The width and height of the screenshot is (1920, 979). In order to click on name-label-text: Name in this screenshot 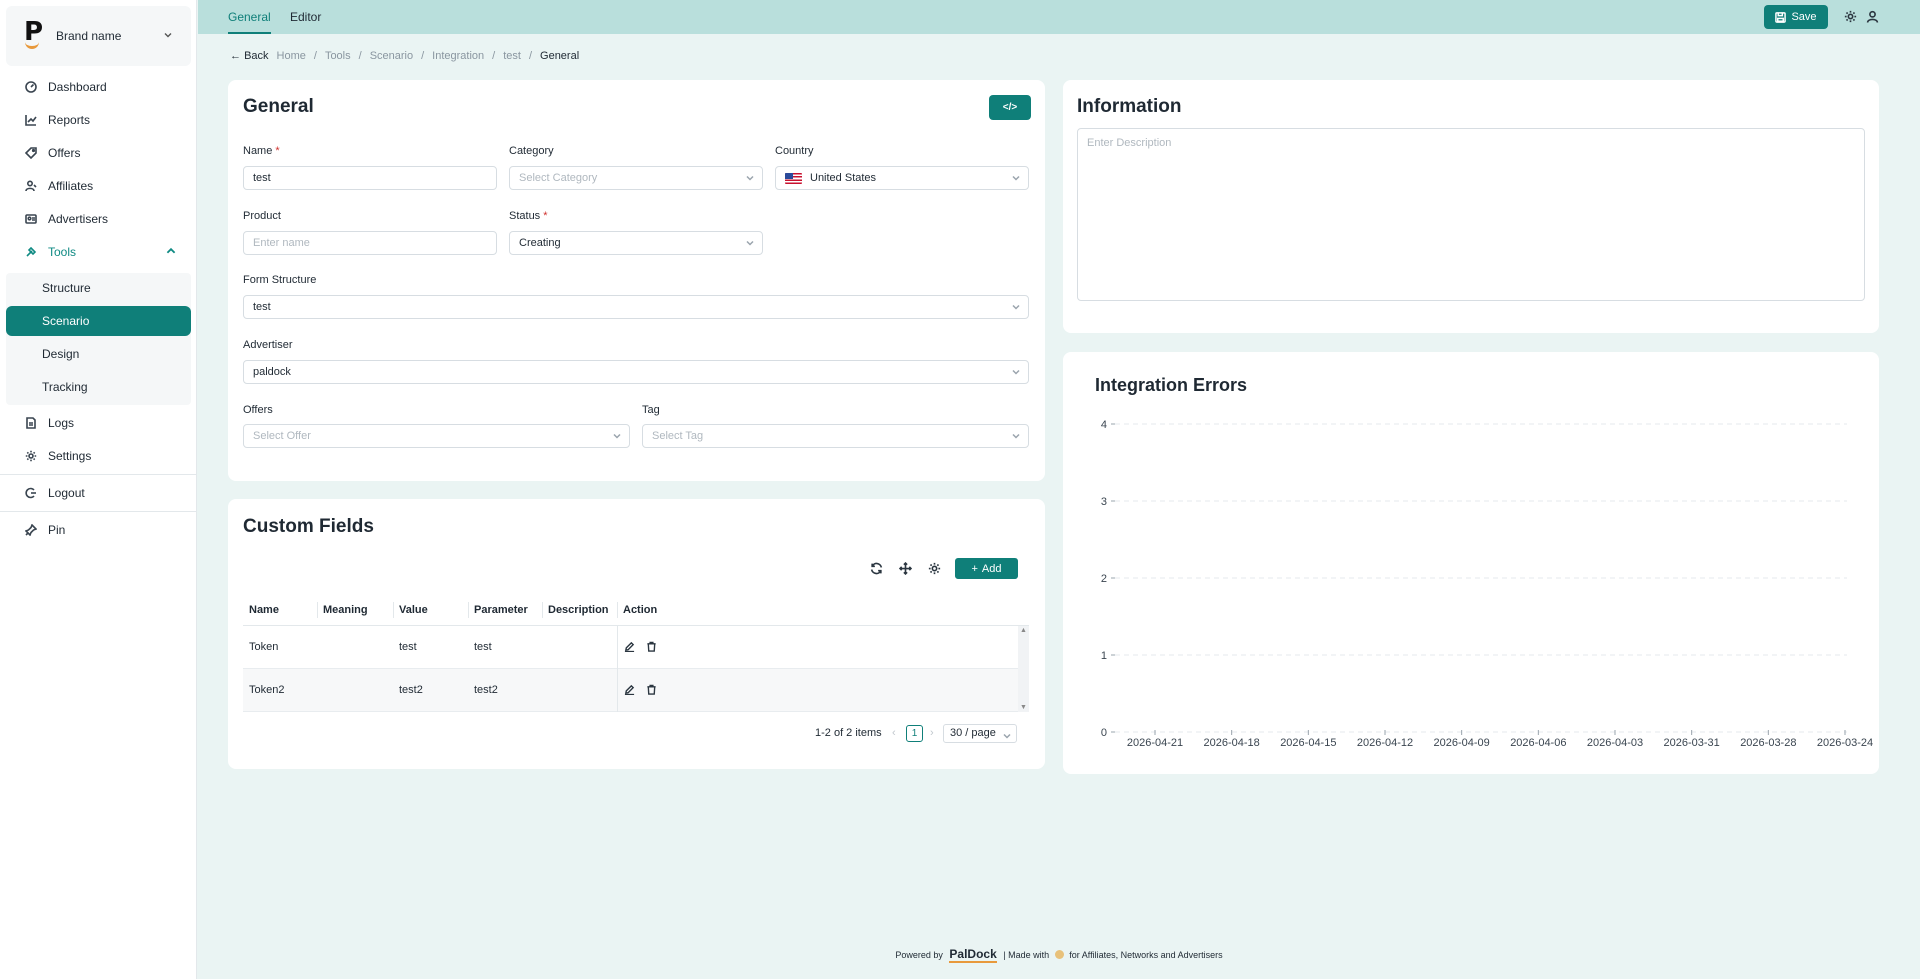, I will do `click(258, 151)`.